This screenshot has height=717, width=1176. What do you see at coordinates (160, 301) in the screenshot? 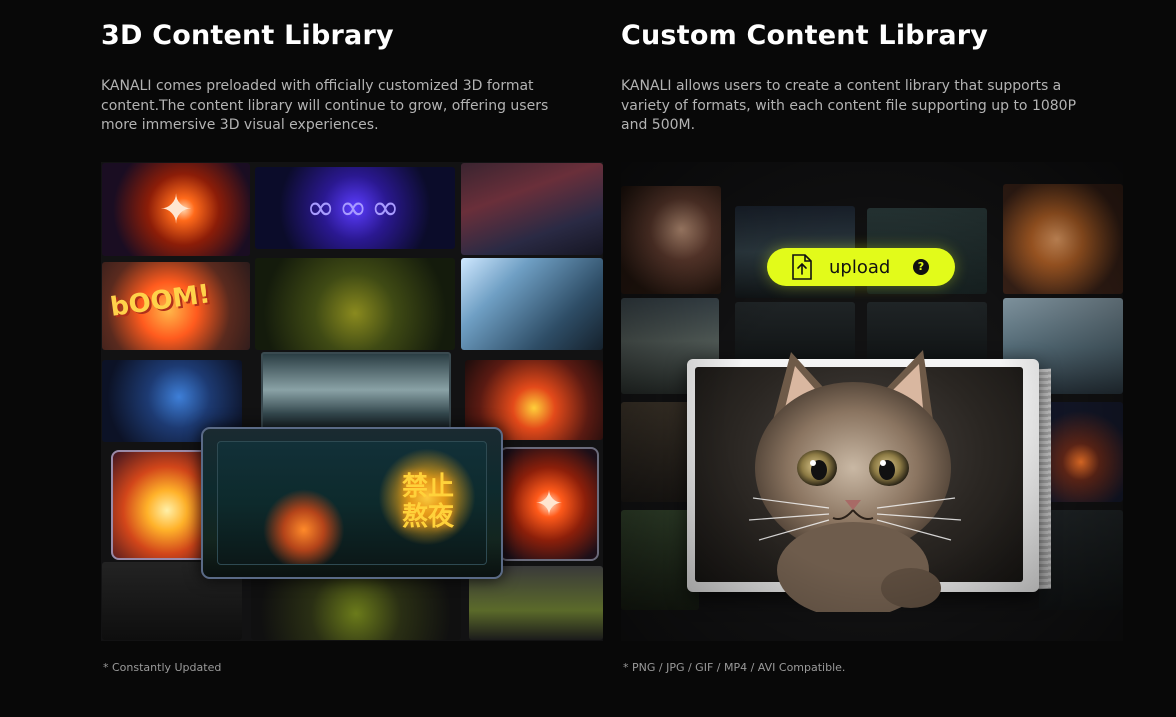
I see `boom-label: bOOM!` at bounding box center [160, 301].